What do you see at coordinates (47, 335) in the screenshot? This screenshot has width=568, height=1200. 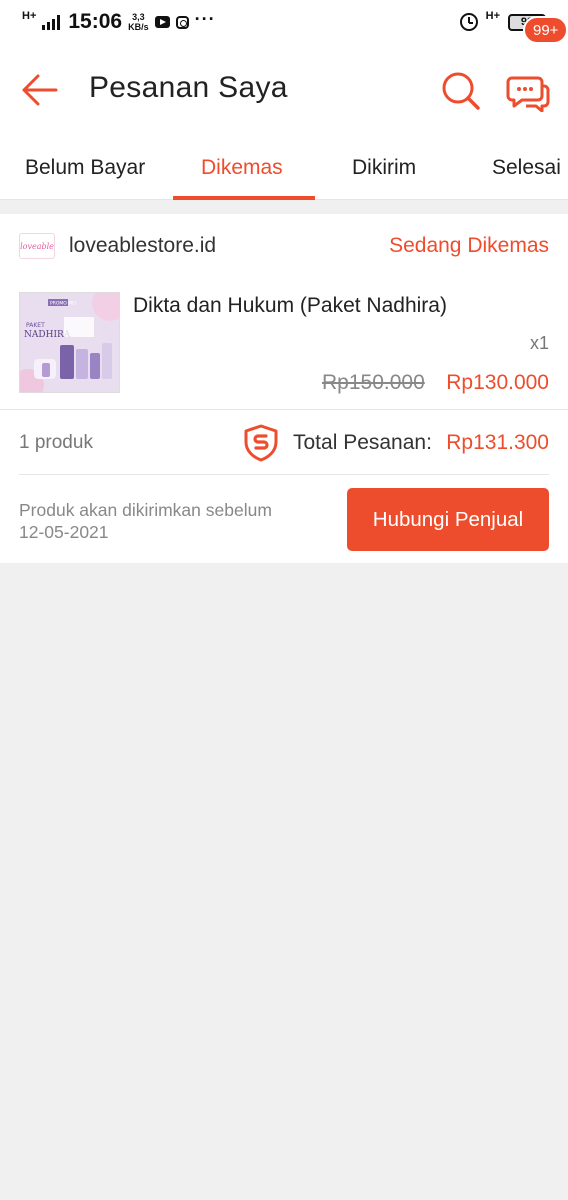 I see `thumb-nadhira-text: NADHIRA` at bounding box center [47, 335].